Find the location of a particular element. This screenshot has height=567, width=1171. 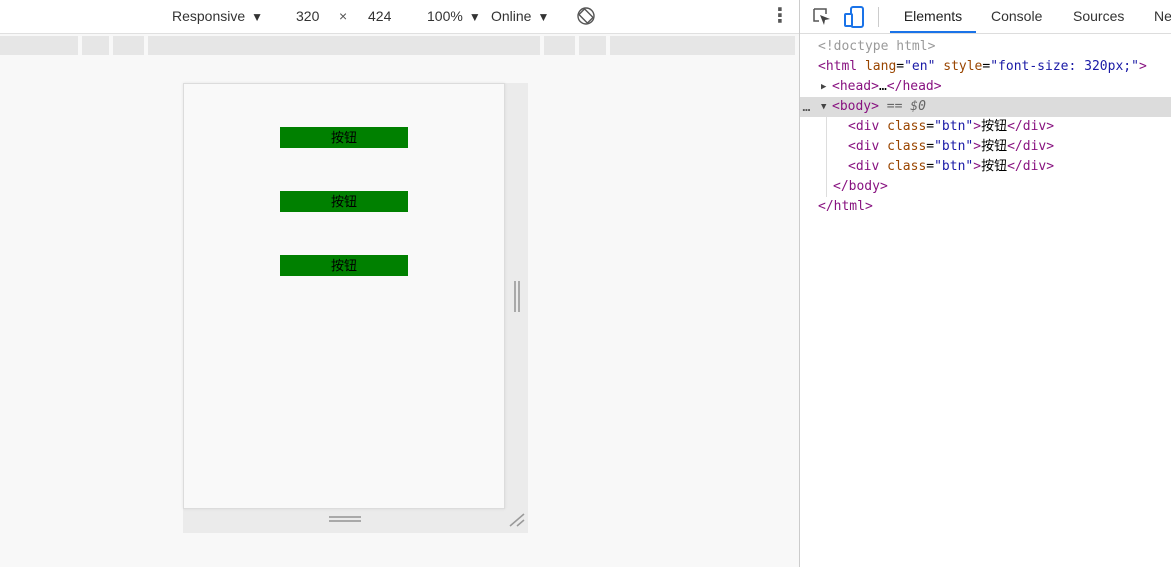

dom-node-body-close: </body> is located at coordinates (985, 187).